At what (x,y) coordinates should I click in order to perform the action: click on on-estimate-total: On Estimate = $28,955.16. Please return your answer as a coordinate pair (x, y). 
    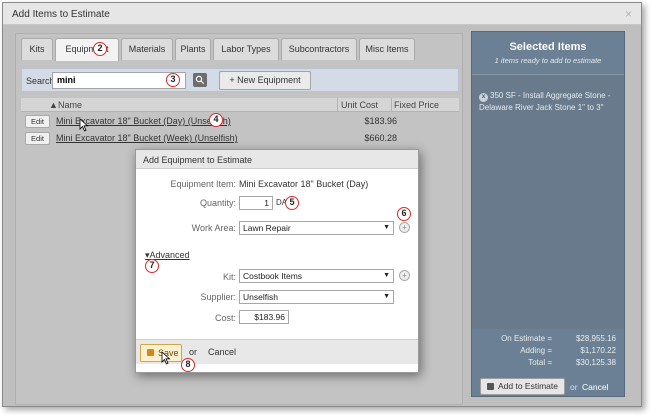
    Looking at the image, I should click on (546, 338).